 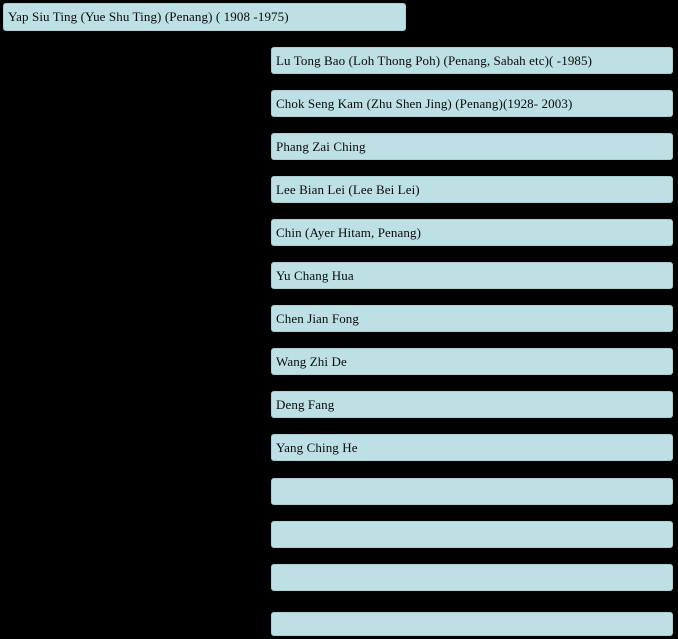 What do you see at coordinates (317, 447) in the screenshot?
I see `org-node-label: Yang Ching He` at bounding box center [317, 447].